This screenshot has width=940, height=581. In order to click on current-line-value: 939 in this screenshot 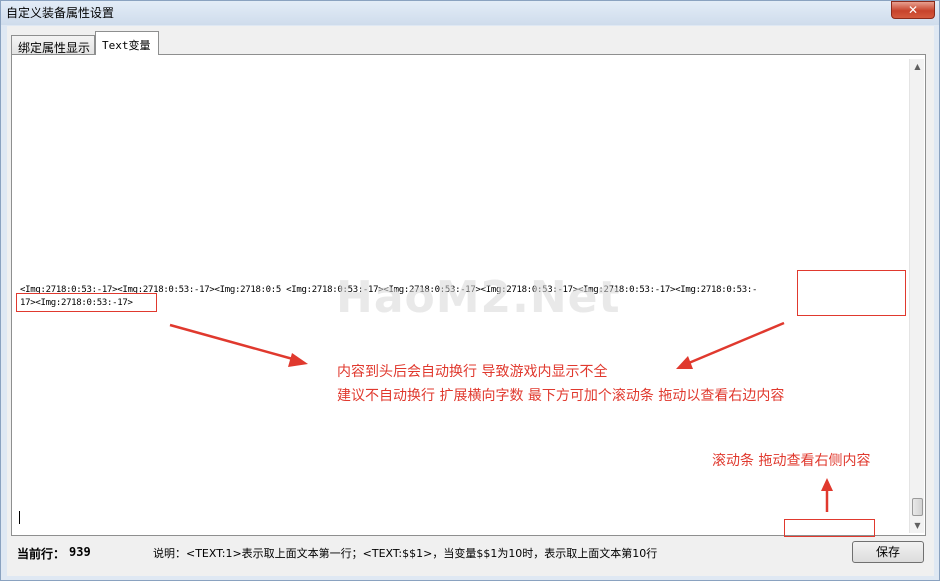, I will do `click(80, 552)`.